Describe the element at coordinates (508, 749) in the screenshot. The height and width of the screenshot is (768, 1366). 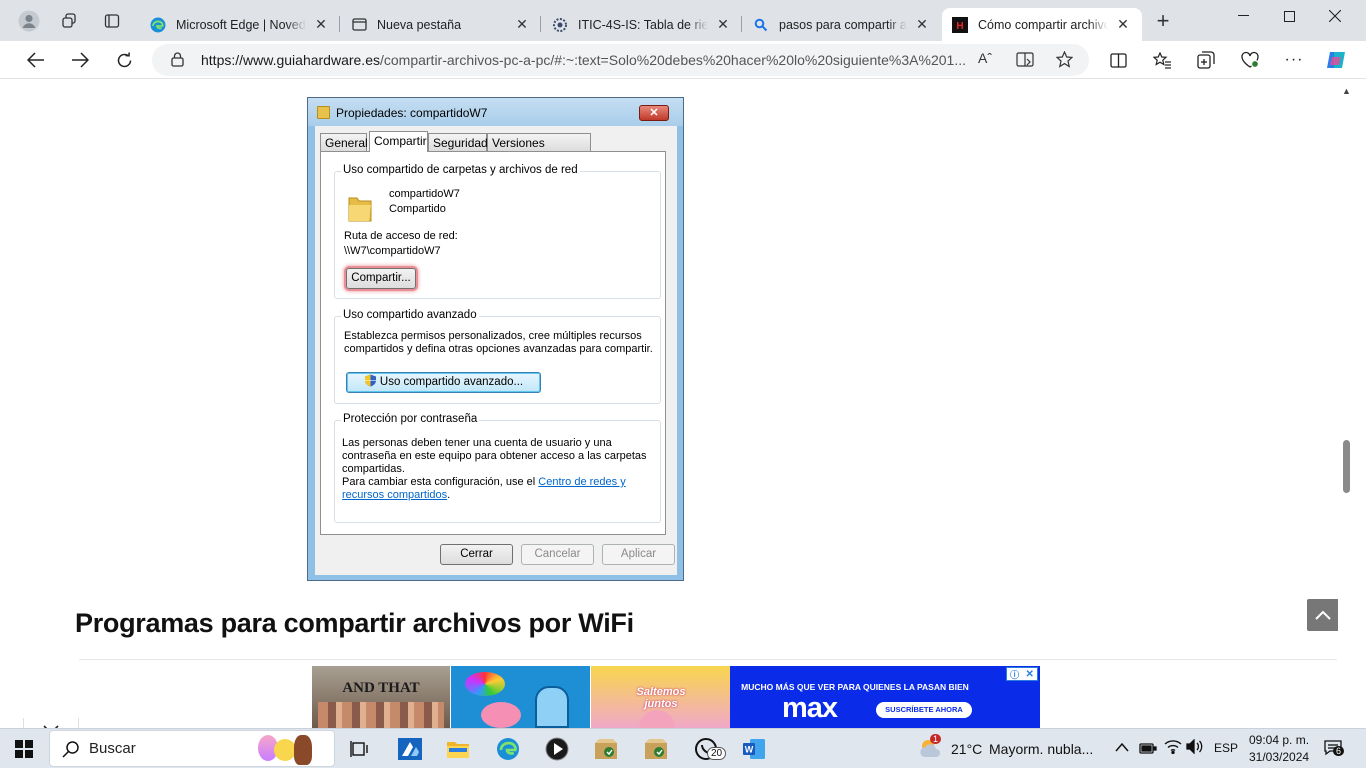
I see `edge-taskbar-icon` at that location.